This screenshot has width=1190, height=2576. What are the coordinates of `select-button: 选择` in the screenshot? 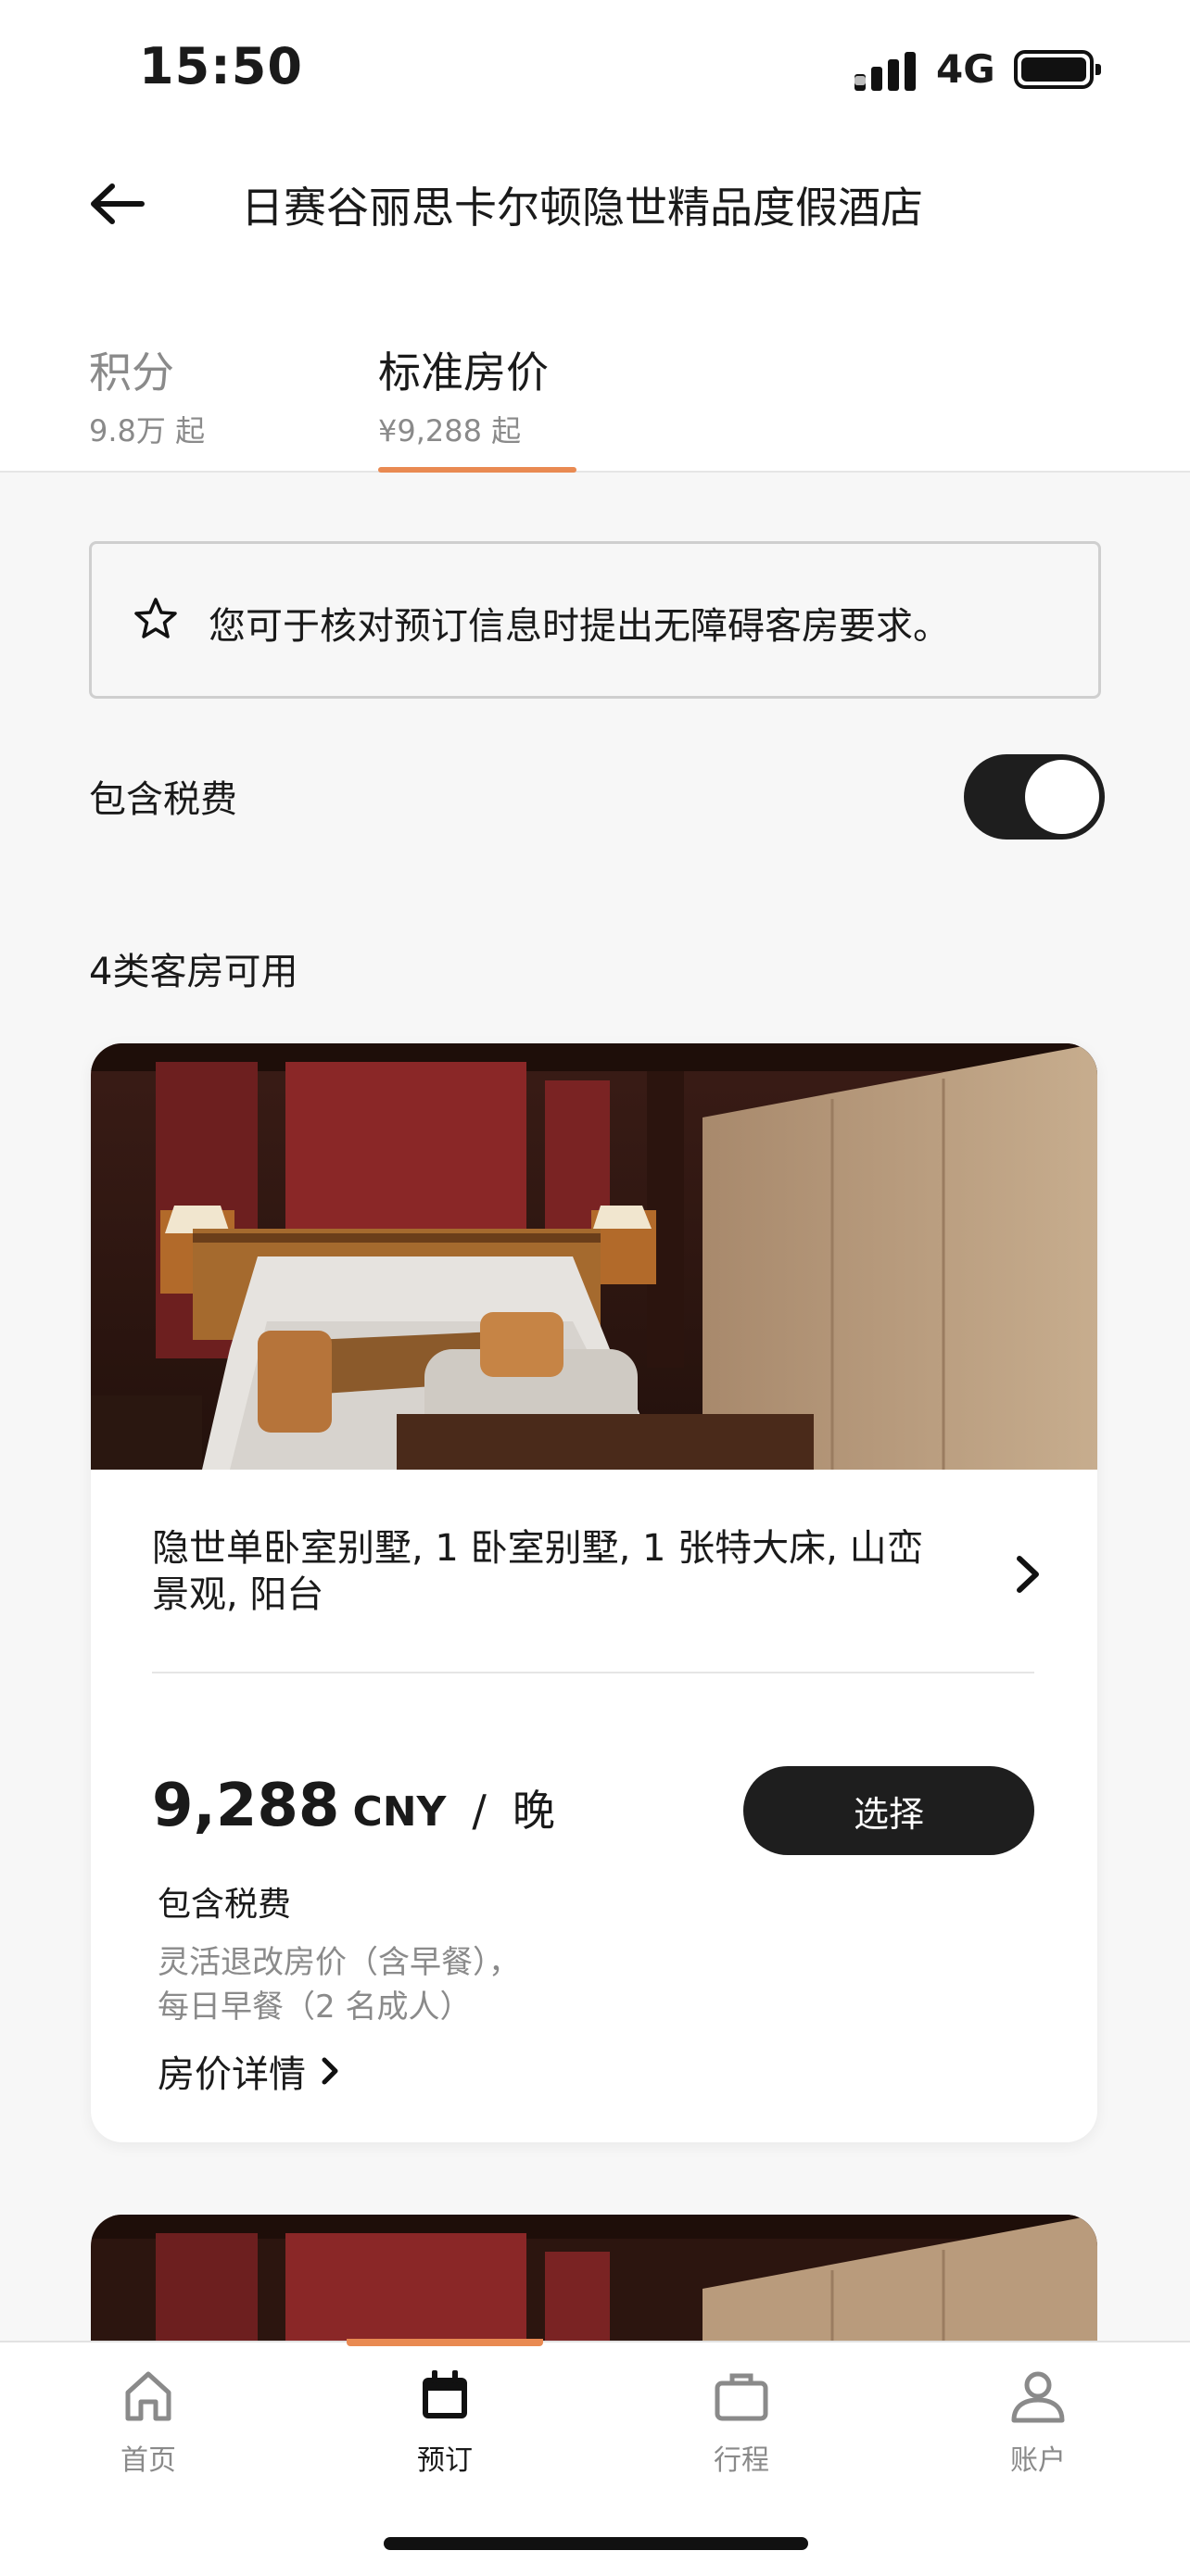 It's located at (888, 1810).